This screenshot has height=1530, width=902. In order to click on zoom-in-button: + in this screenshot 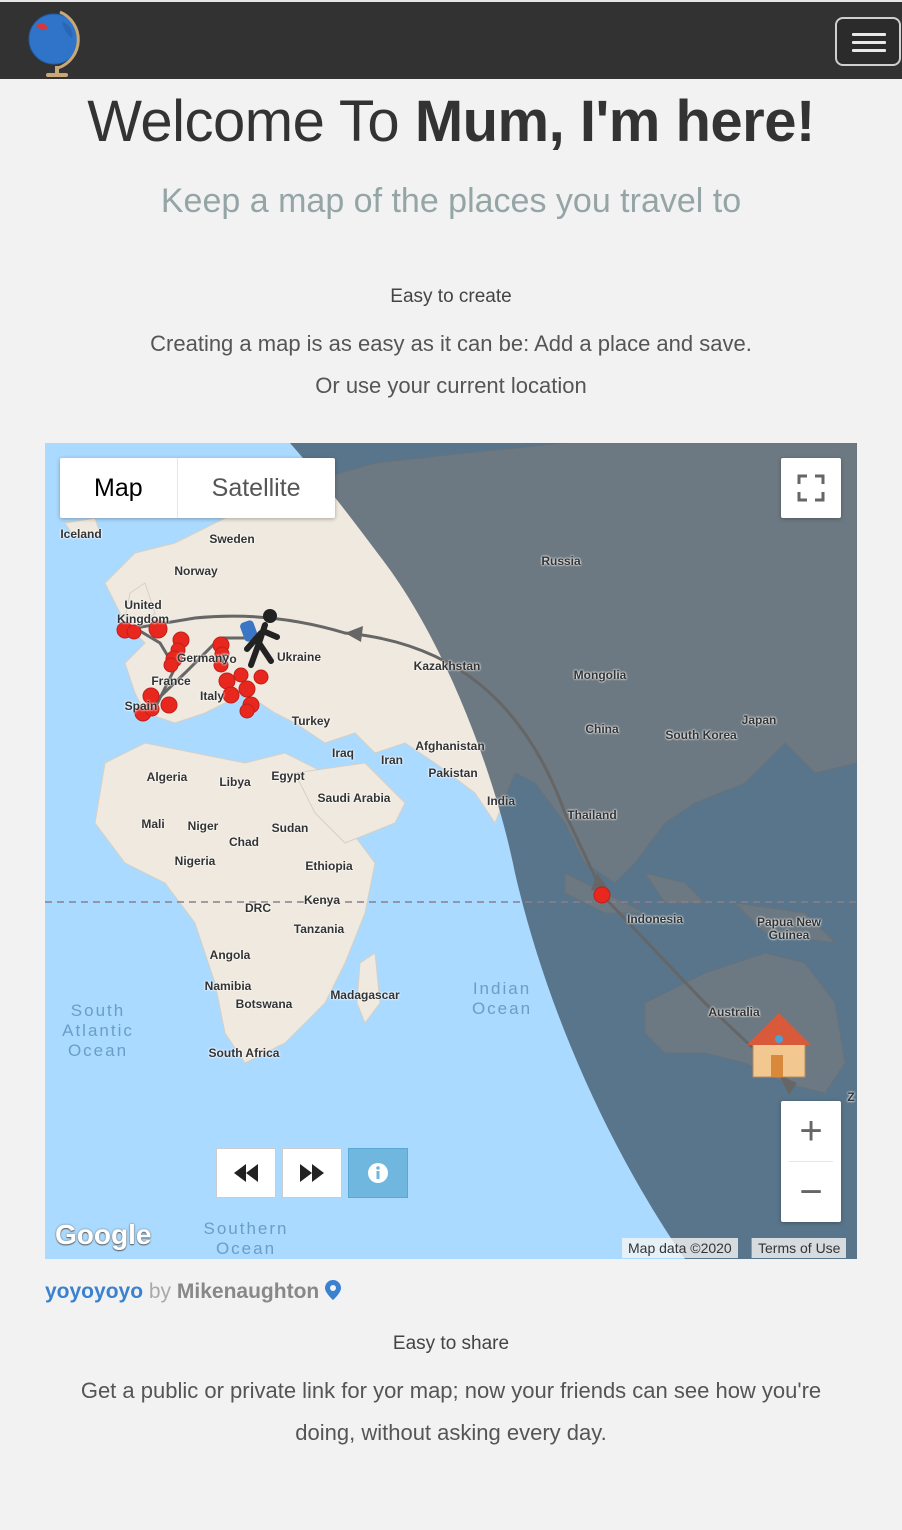, I will do `click(811, 1131)`.